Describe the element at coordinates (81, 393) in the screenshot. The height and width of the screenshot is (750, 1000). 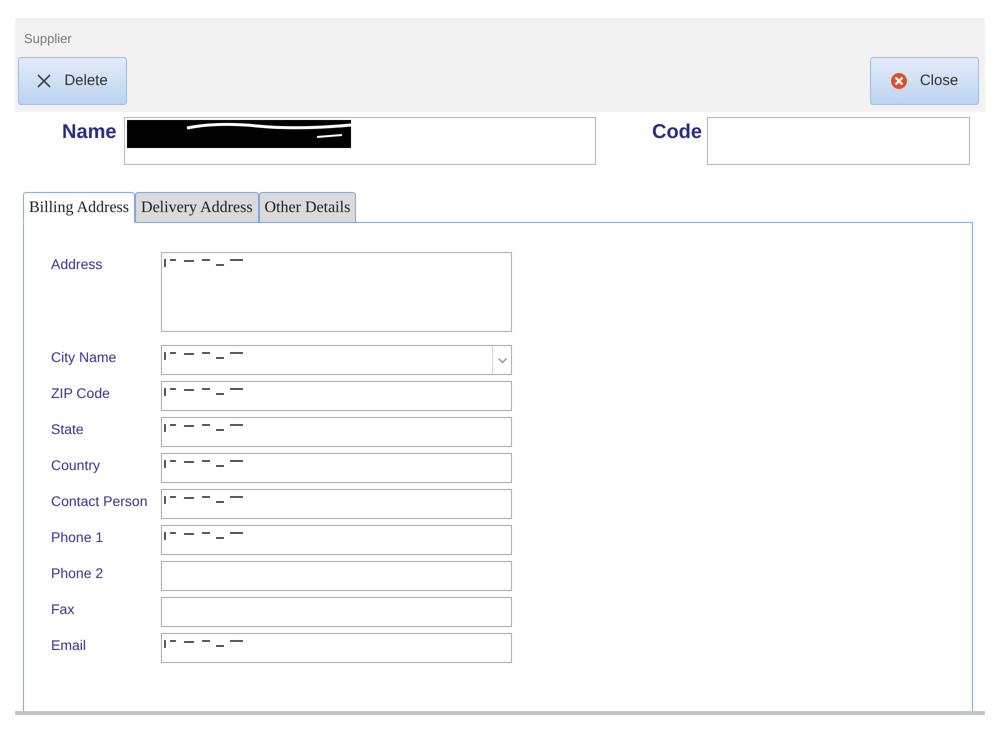
I see `field-label: ZIP Code` at that location.